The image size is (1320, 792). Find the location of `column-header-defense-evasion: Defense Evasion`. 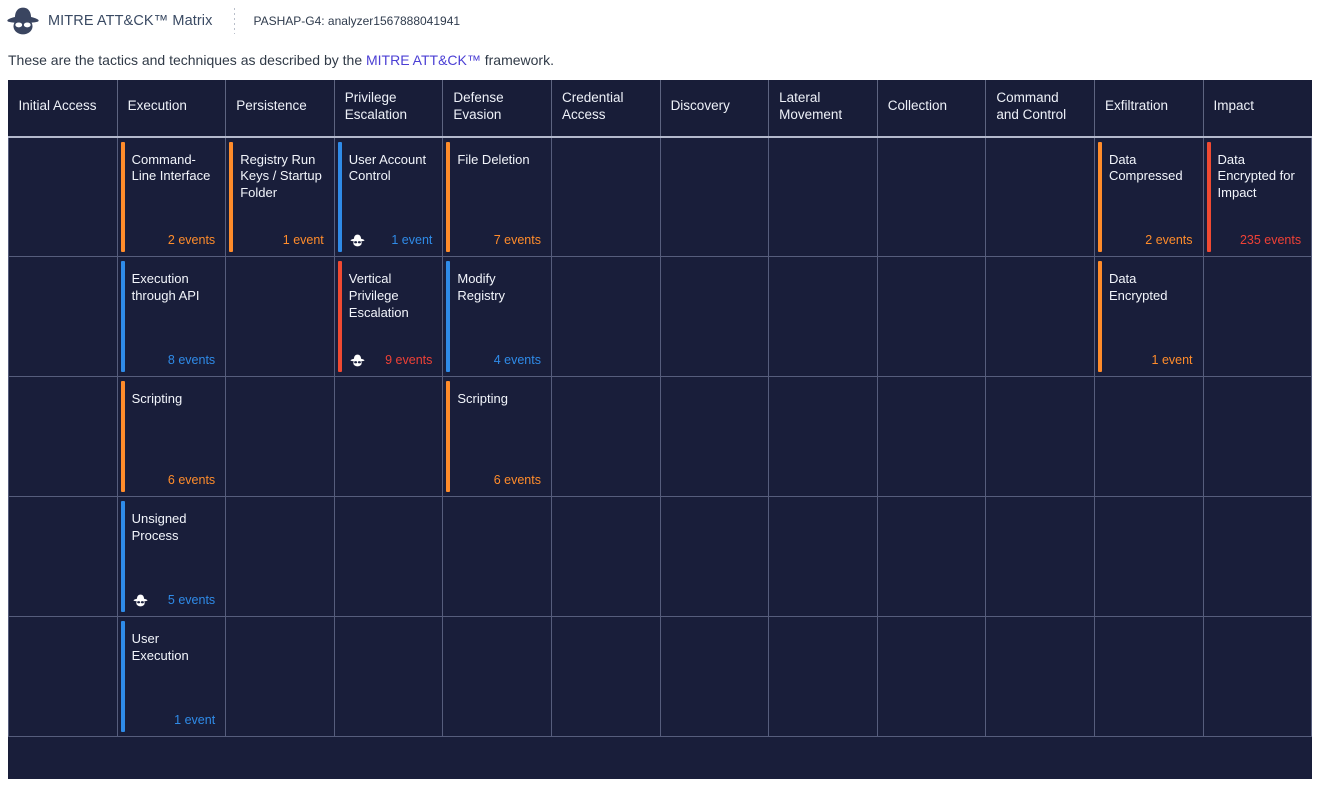

column-header-defense-evasion: Defense Evasion is located at coordinates (497, 108).